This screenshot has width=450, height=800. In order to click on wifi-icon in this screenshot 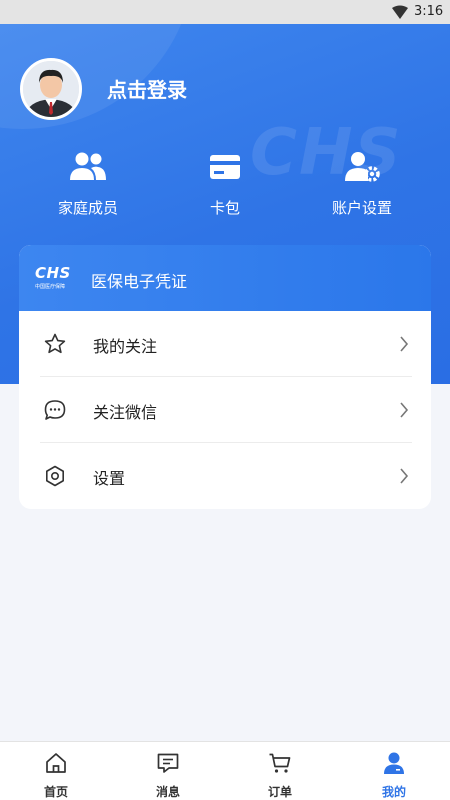, I will do `click(400, 12)`.